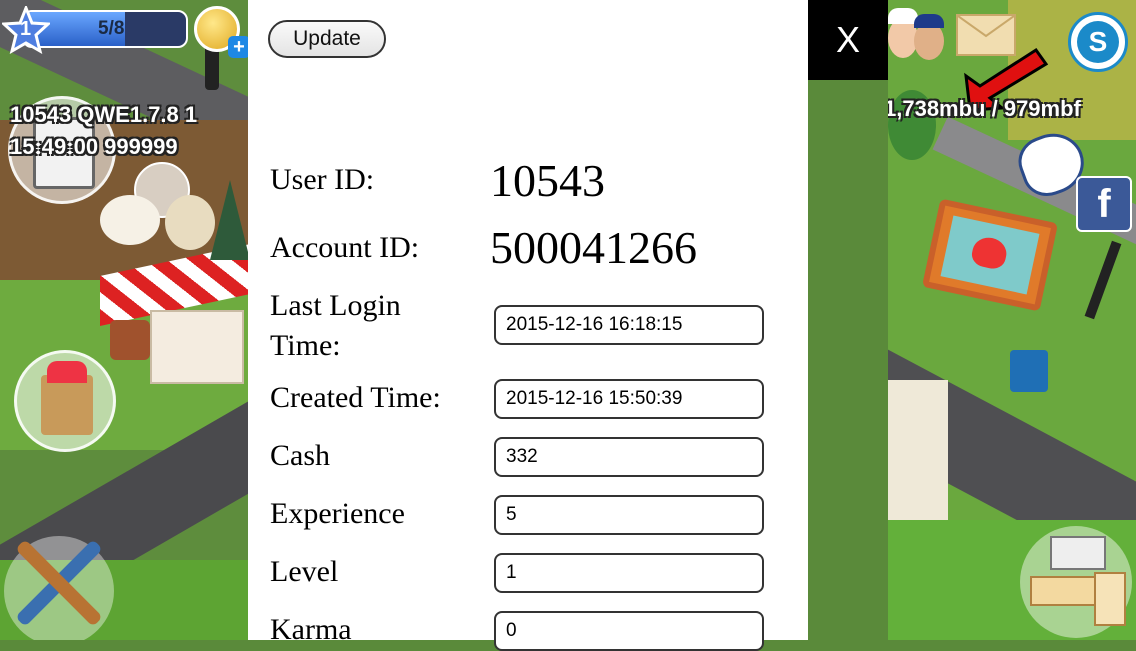 The height and width of the screenshot is (651, 1136). Describe the element at coordinates (918, 36) in the screenshot. I see `friends-icon` at that location.